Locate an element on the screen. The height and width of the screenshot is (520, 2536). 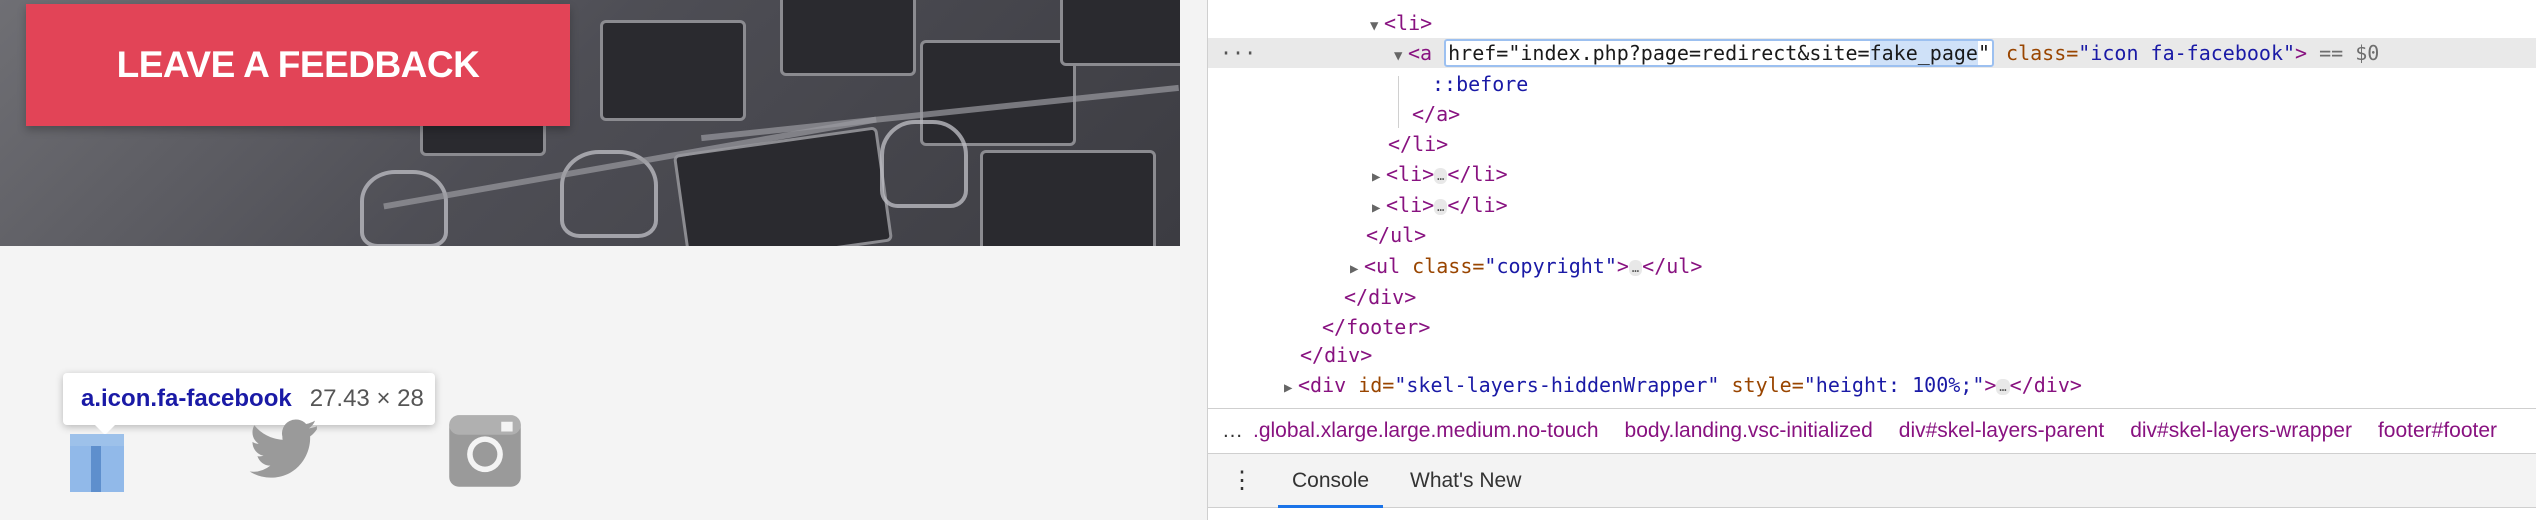
console-toolbar is located at coordinates (1872, 514).